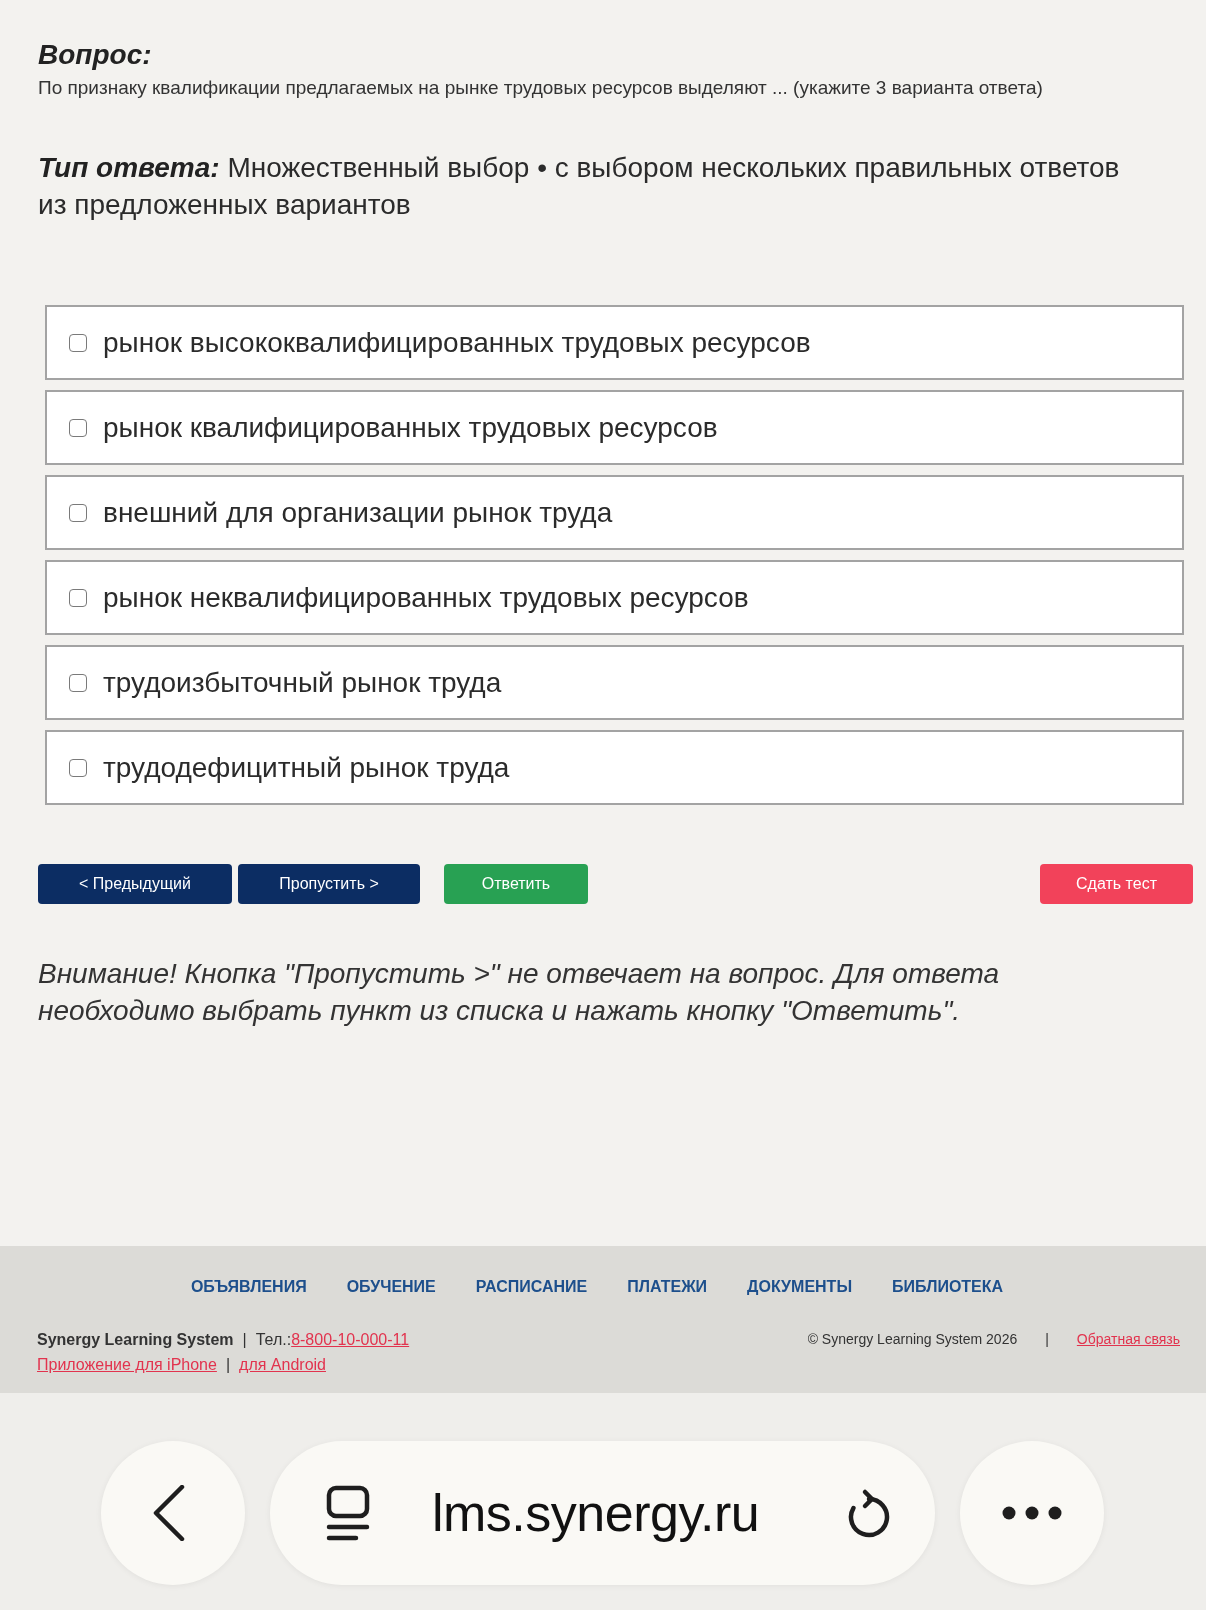 The image size is (1206, 1610). I want to click on answer-option: рынок квалифицированных трудовых ресурсов, so click(614, 427).